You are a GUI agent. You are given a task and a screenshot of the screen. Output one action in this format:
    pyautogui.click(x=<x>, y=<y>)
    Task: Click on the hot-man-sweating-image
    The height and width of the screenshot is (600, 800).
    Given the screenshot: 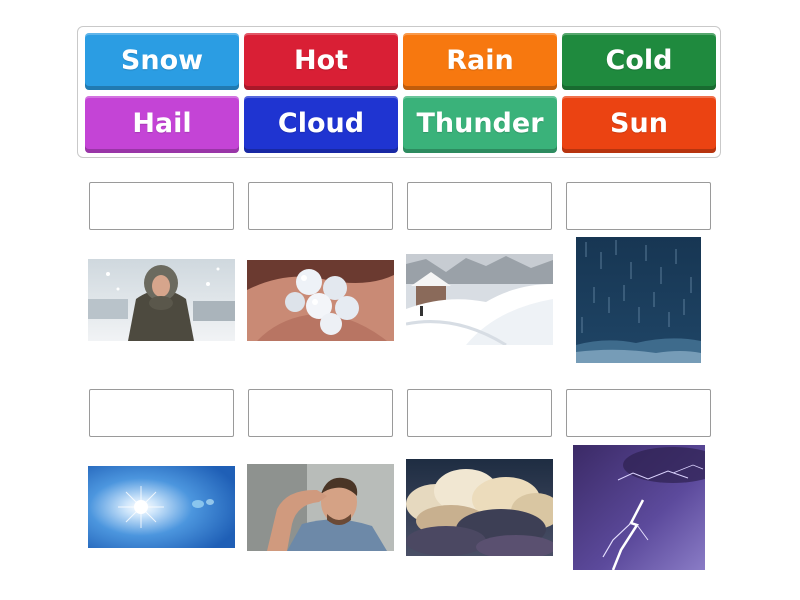 What is the action you would take?
    pyautogui.click(x=320, y=507)
    